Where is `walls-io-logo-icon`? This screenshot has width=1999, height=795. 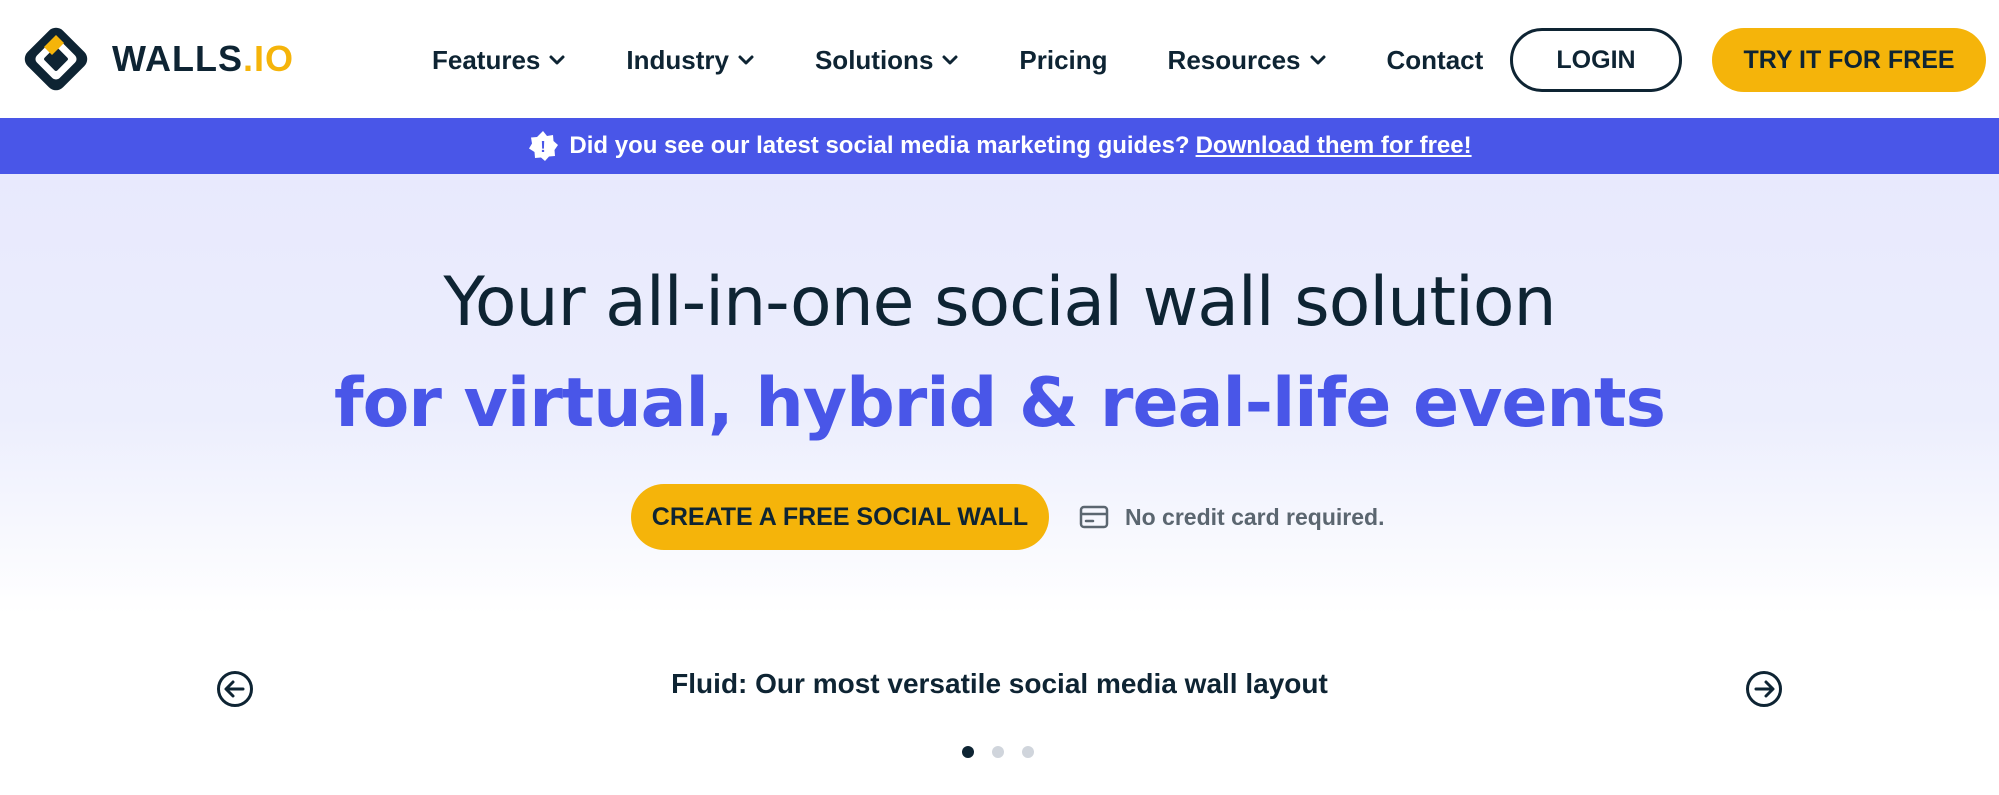 walls-io-logo-icon is located at coordinates (56, 59).